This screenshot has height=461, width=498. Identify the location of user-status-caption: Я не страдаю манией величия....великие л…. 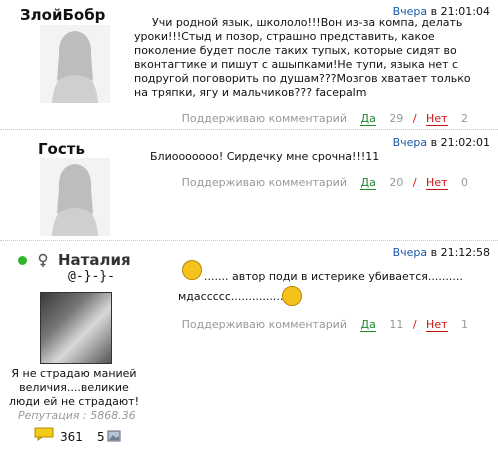
(73, 387).